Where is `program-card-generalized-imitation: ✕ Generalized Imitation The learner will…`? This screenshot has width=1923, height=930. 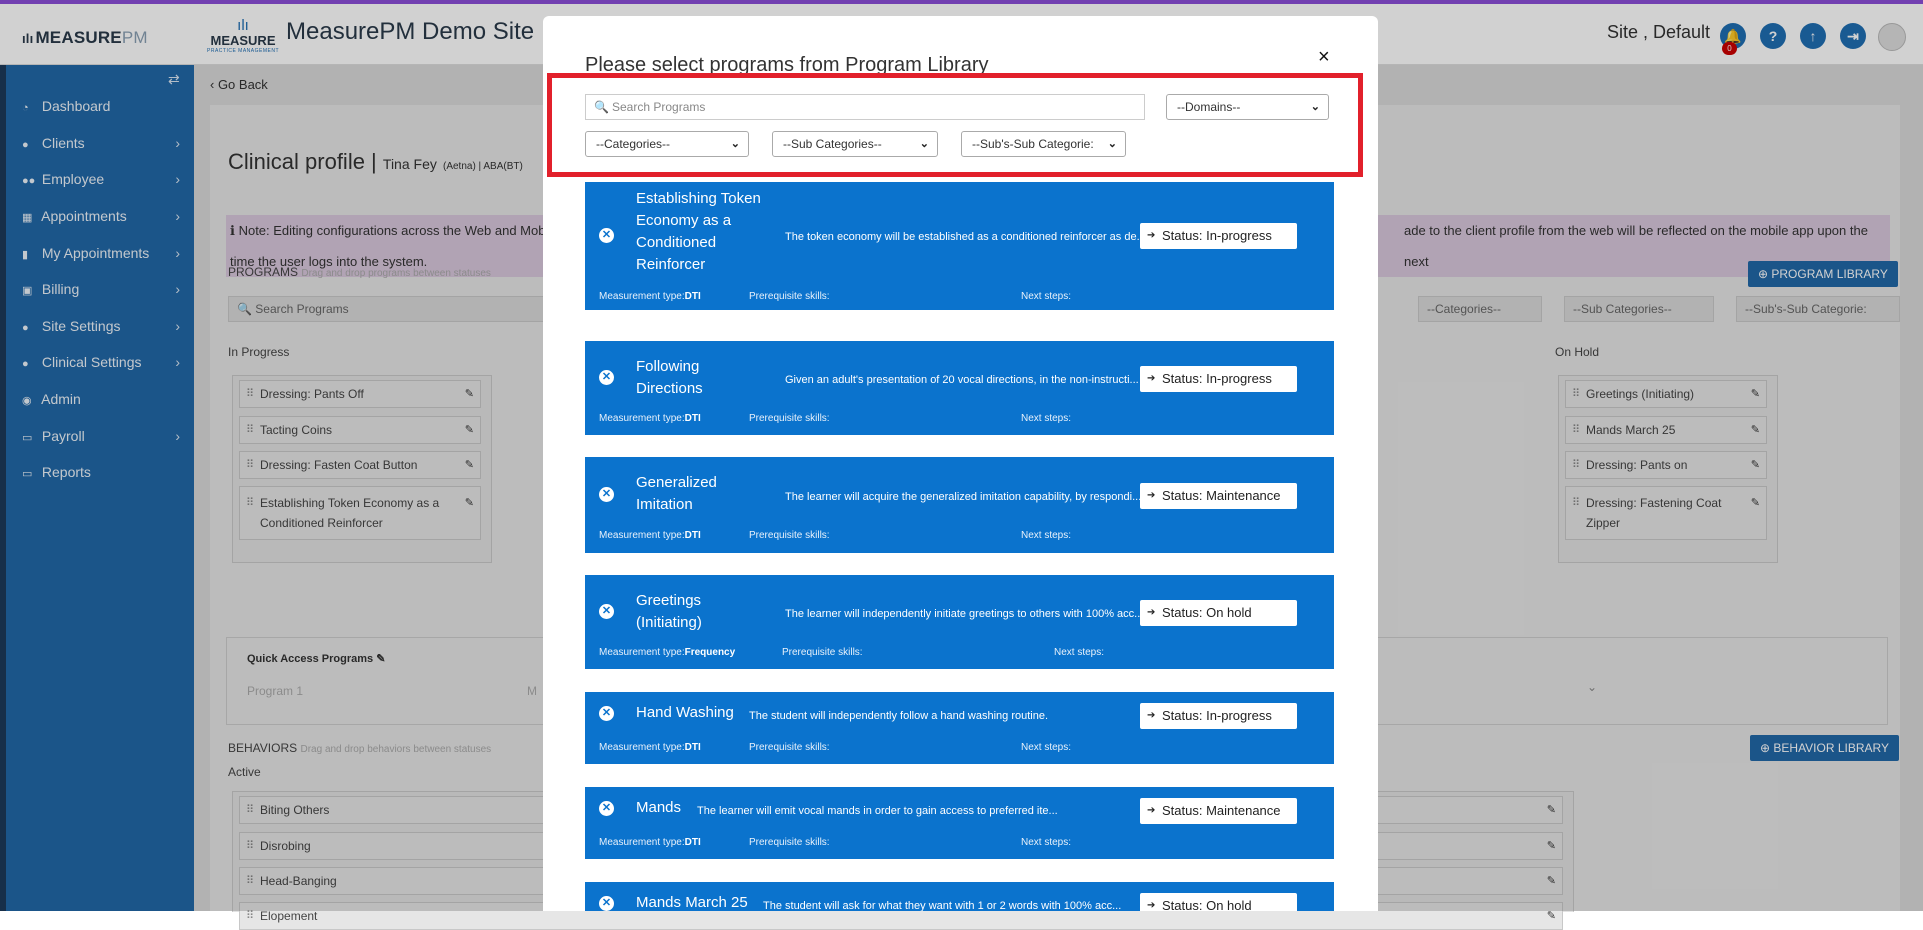 program-card-generalized-imitation: ✕ Generalized Imitation The learner will… is located at coordinates (959, 505).